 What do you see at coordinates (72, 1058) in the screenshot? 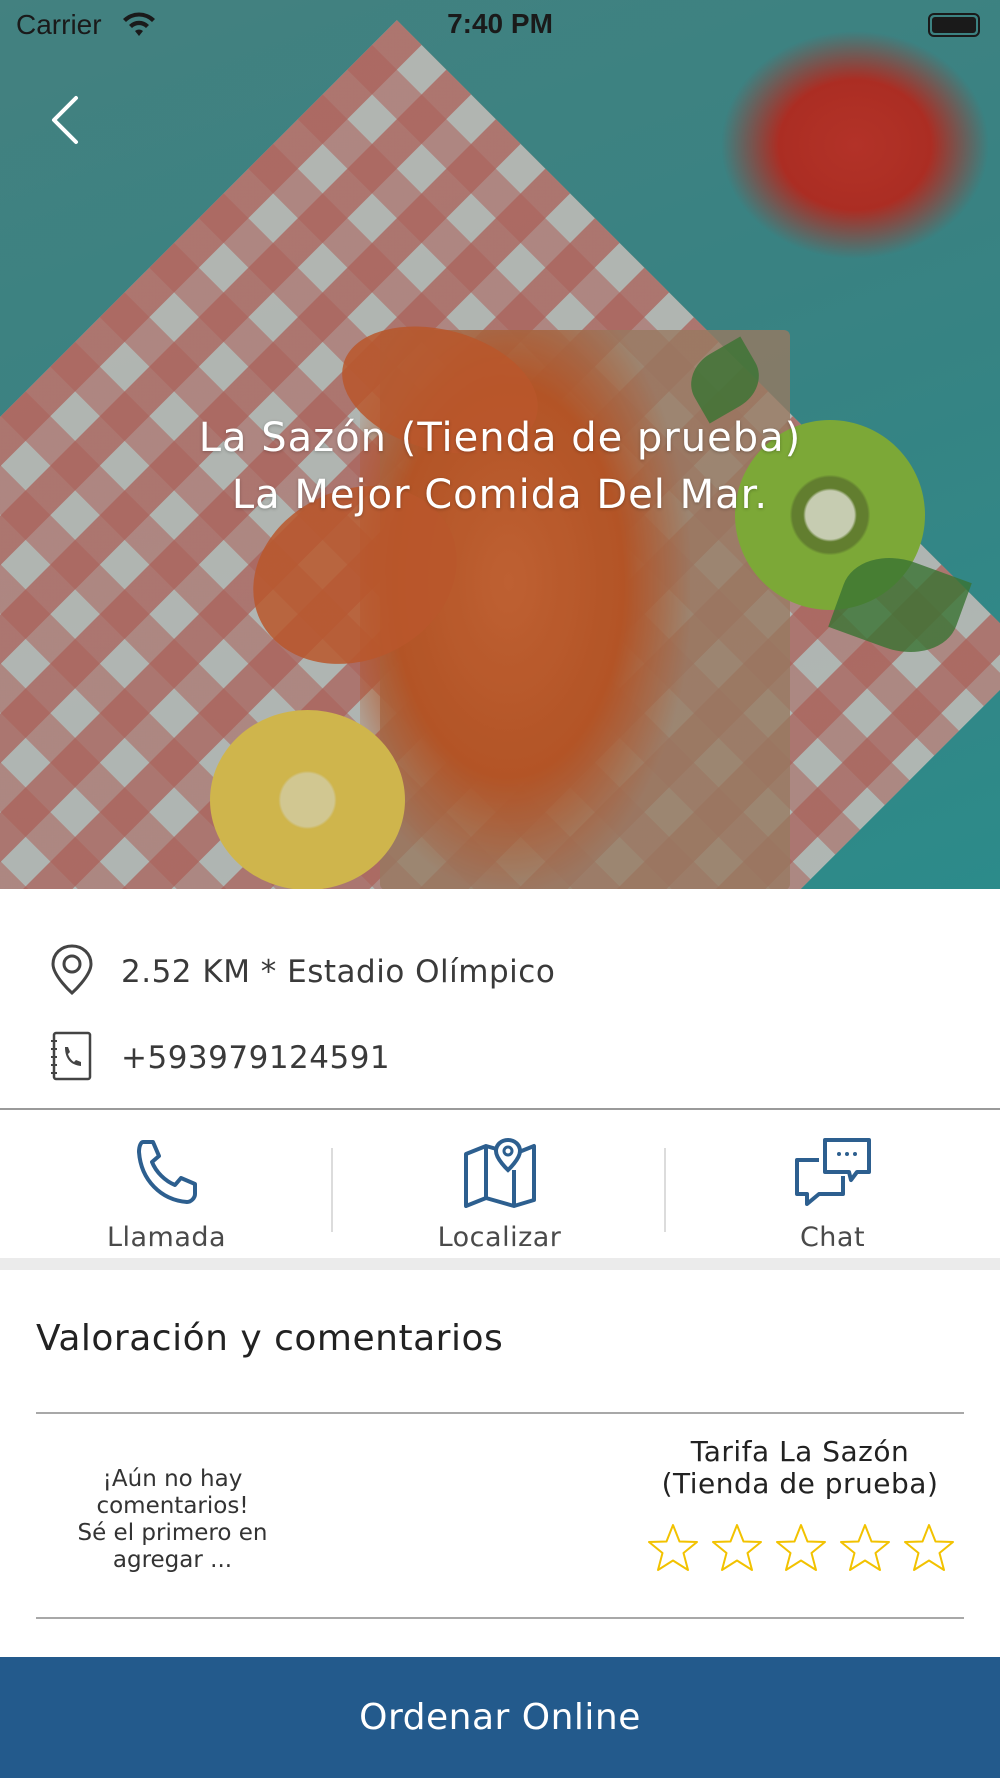
I see `phonebook-icon` at bounding box center [72, 1058].